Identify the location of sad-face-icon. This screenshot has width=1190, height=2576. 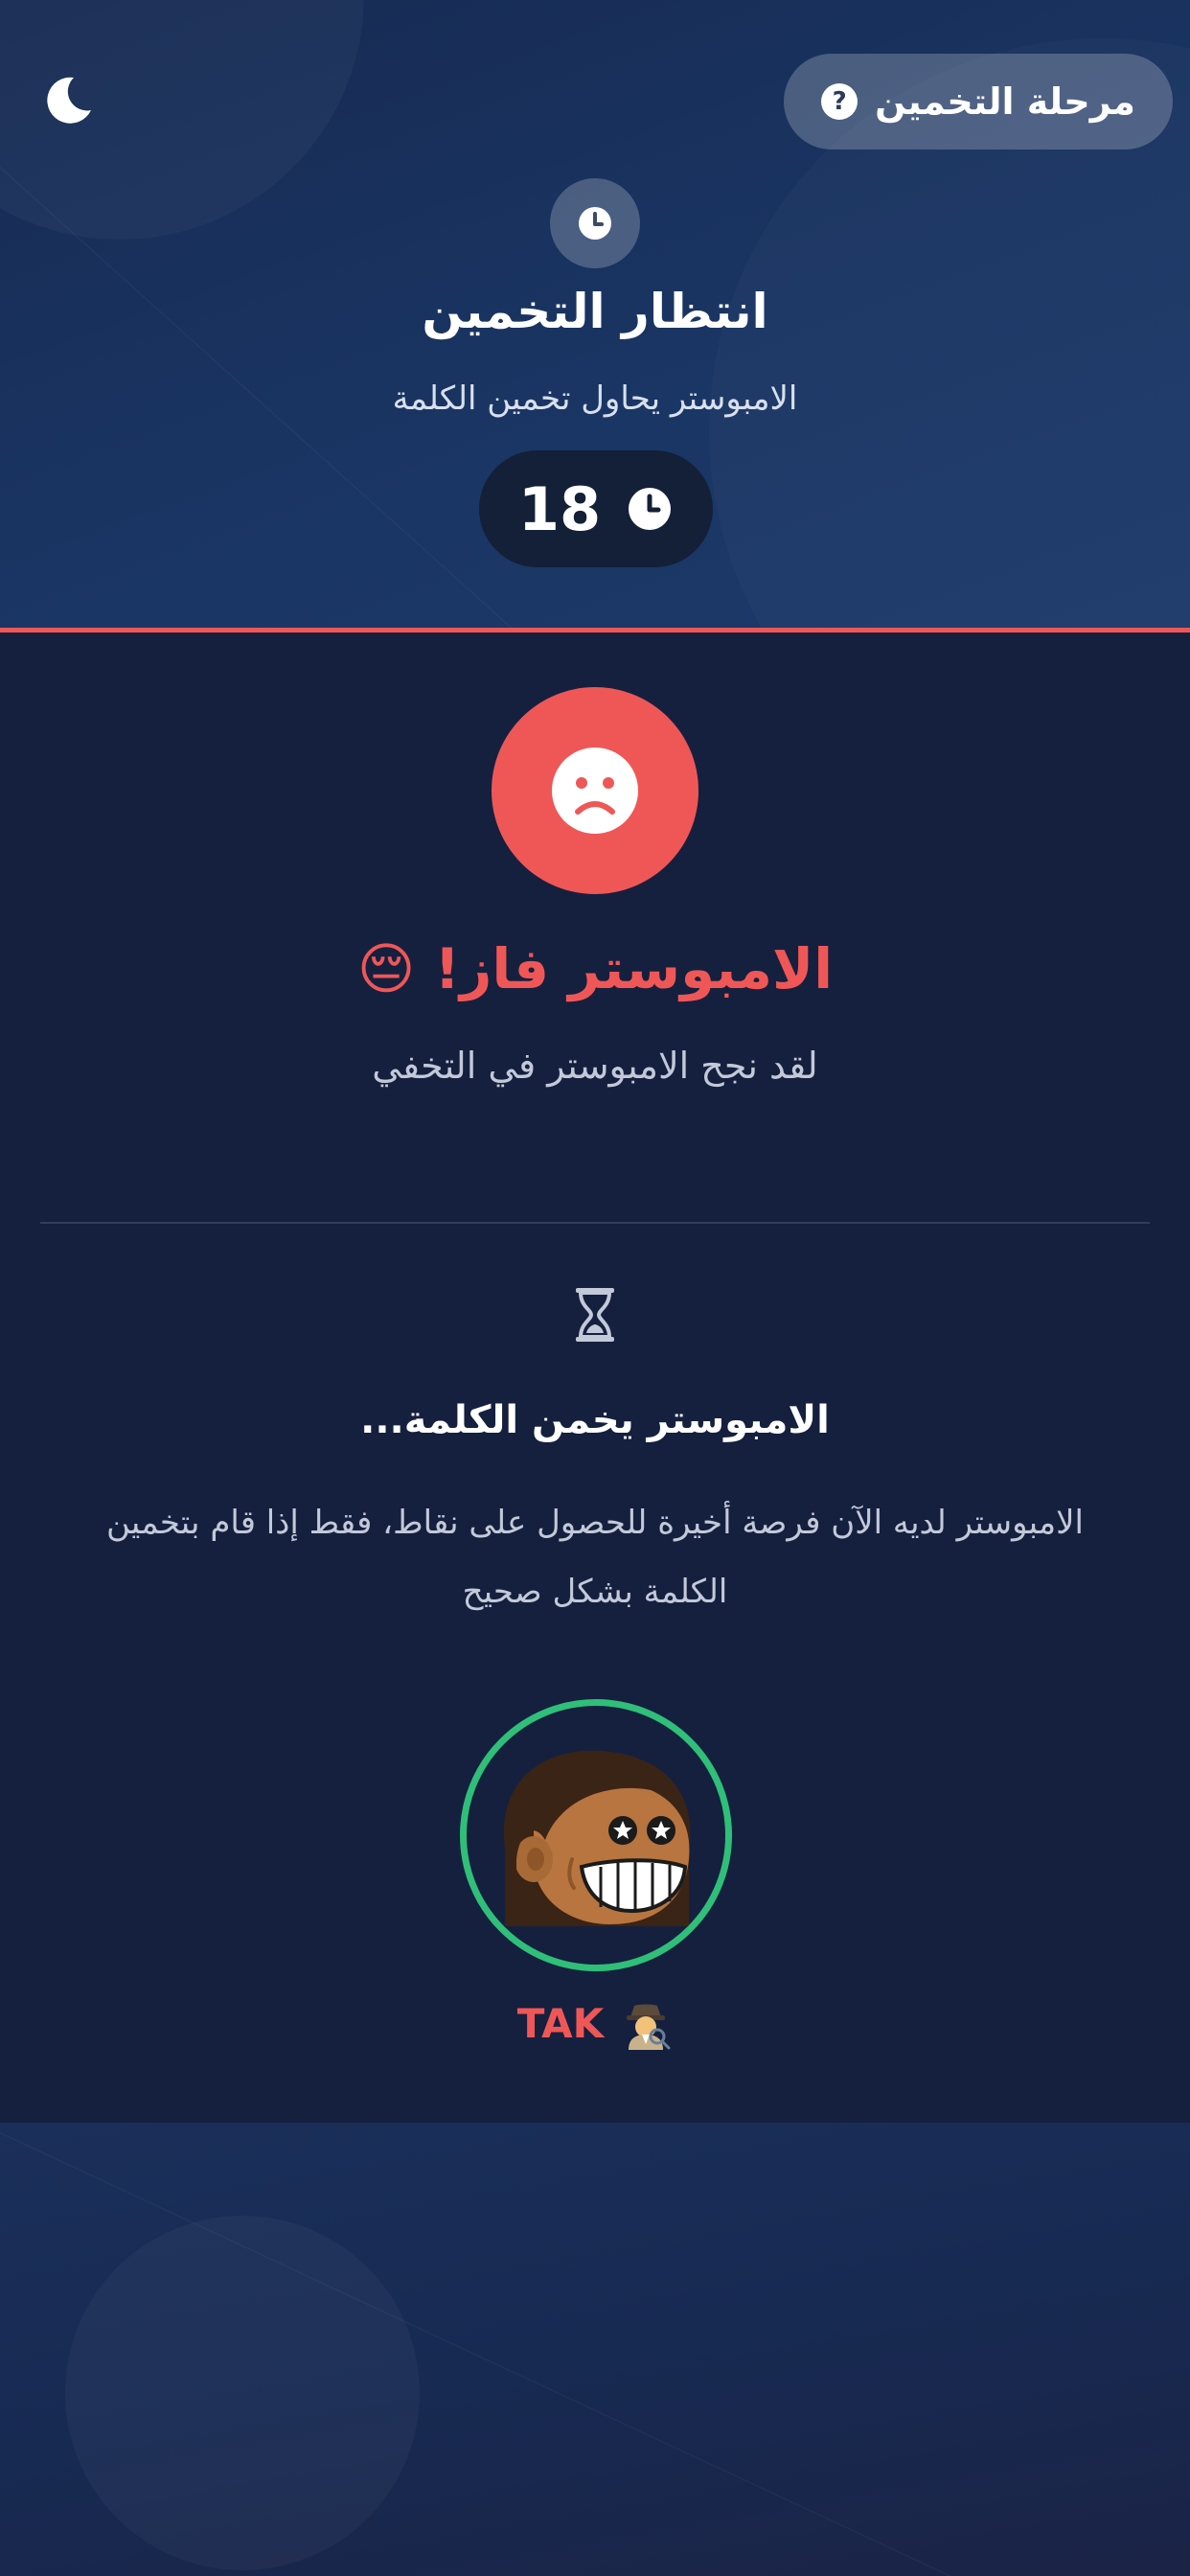
(595, 791).